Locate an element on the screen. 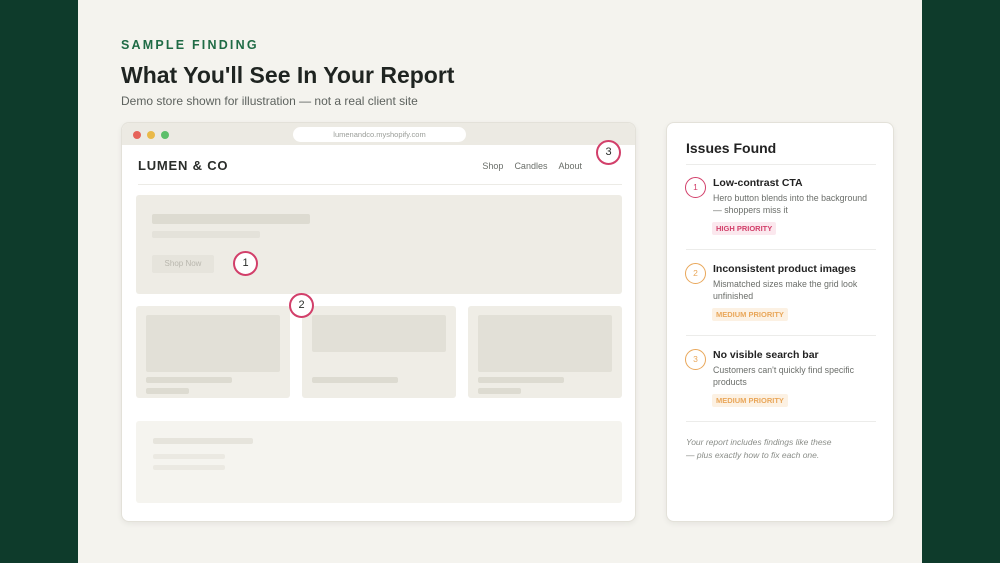  issues-panel-title: Issues Found is located at coordinates (731, 148).